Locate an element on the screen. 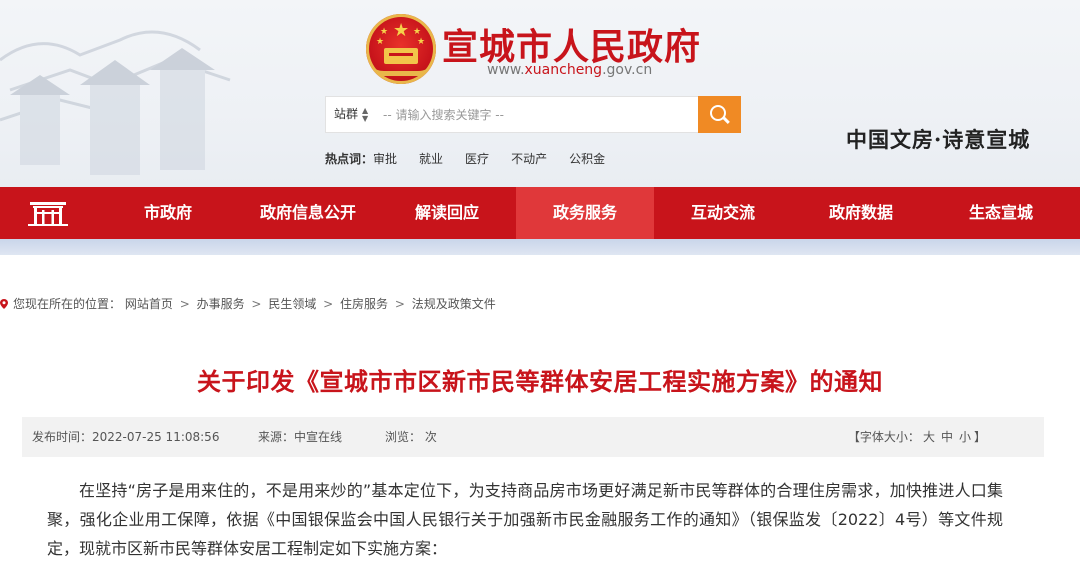 The width and height of the screenshot is (1080, 569). breadcrumb-item: 法规及政策文件 is located at coordinates (454, 304).